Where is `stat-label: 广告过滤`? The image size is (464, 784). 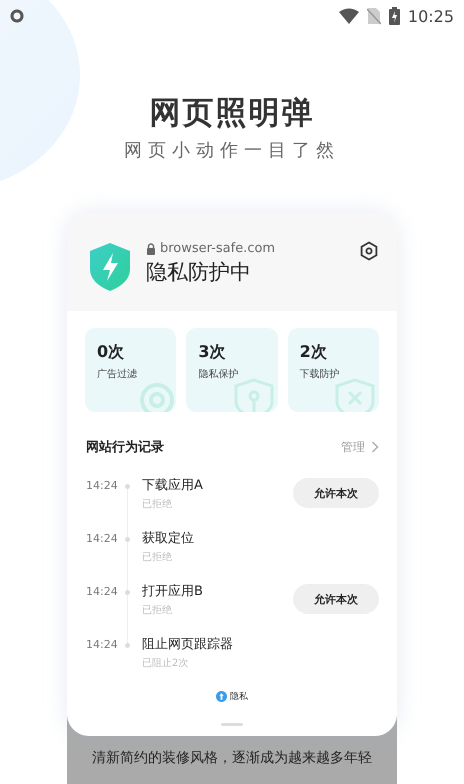
stat-label: 广告过滤 is located at coordinates (117, 374).